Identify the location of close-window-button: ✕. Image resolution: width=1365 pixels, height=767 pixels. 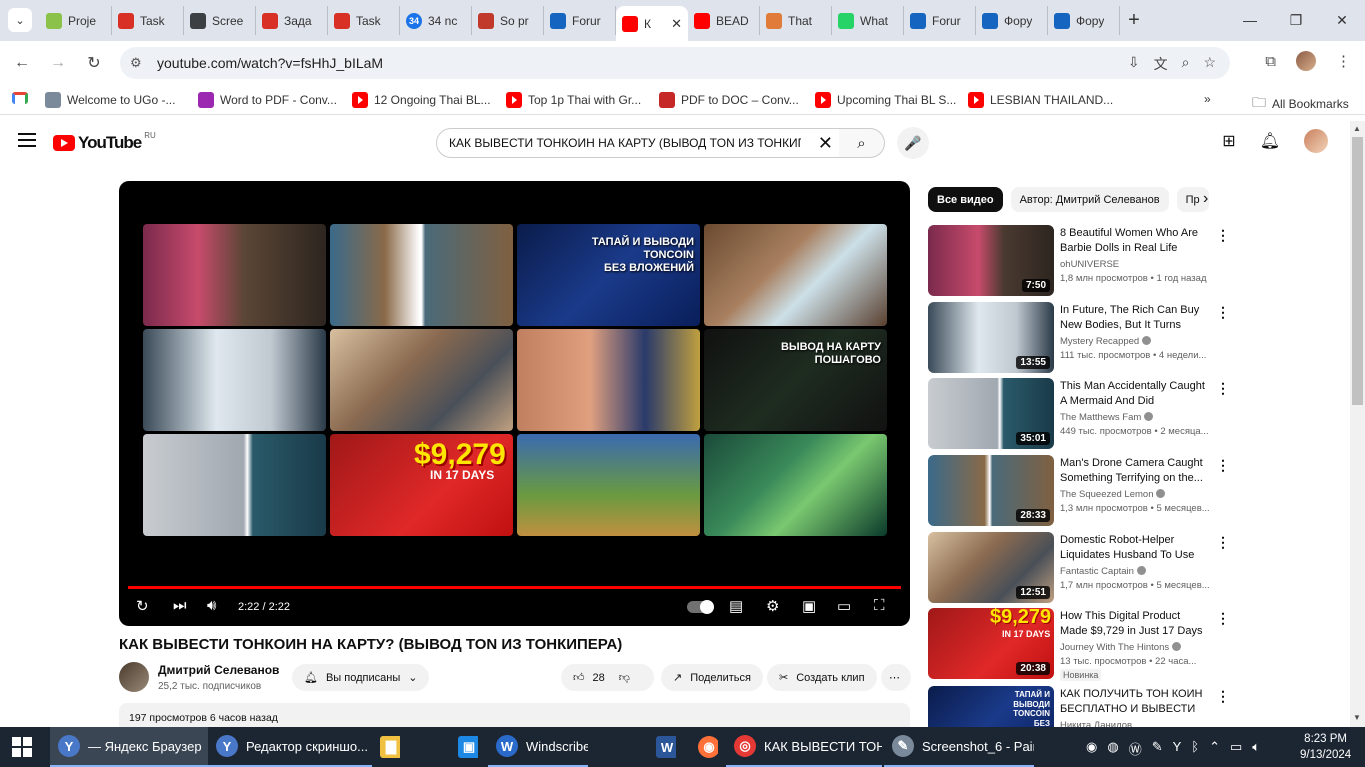
(1342, 20).